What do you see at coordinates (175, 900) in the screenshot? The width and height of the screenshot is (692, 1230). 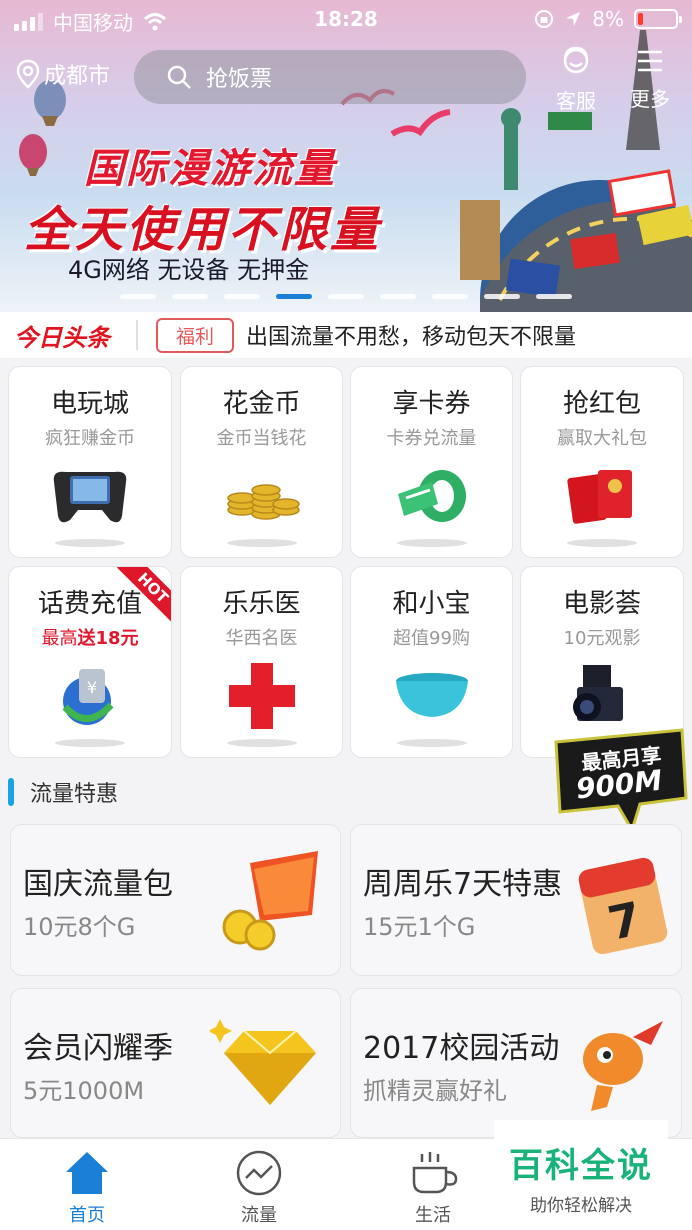 I see `offer-card-national-day: 国庆流量包 10元8个G` at bounding box center [175, 900].